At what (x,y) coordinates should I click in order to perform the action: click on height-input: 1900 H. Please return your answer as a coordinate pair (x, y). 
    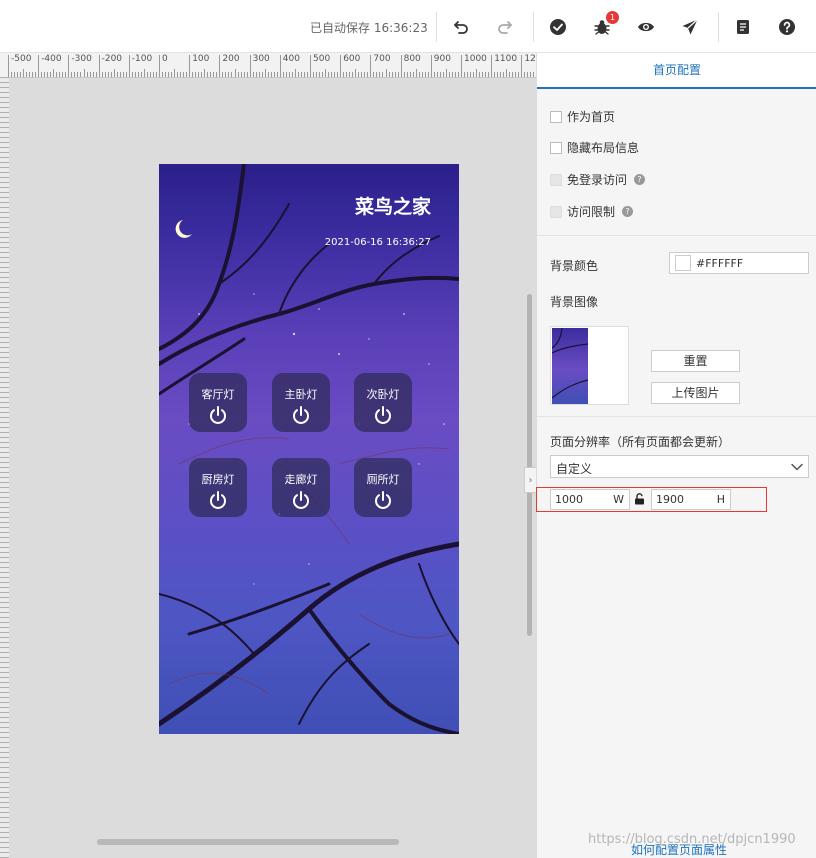
    Looking at the image, I should click on (691, 499).